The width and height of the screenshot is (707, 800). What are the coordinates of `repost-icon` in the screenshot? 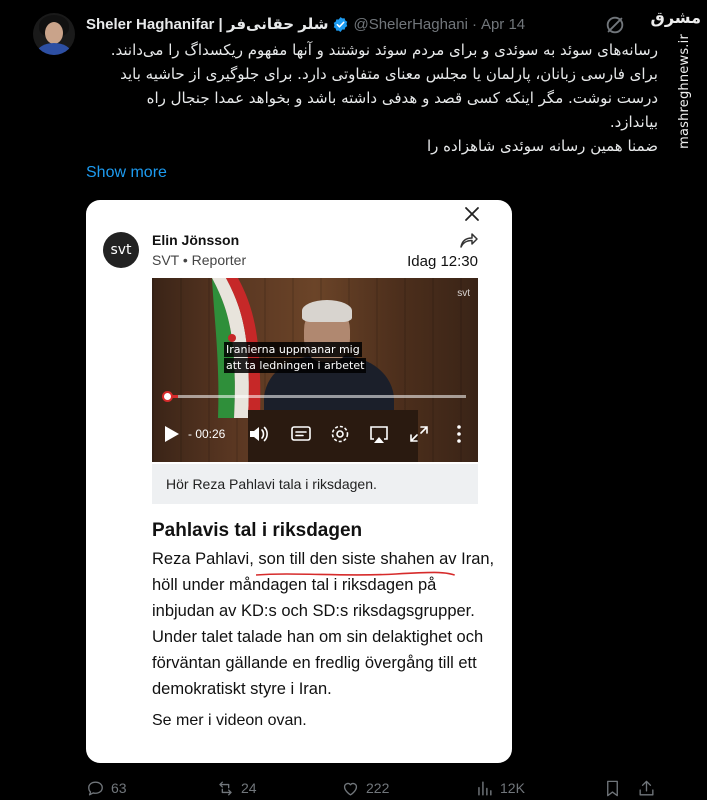 It's located at (225, 788).